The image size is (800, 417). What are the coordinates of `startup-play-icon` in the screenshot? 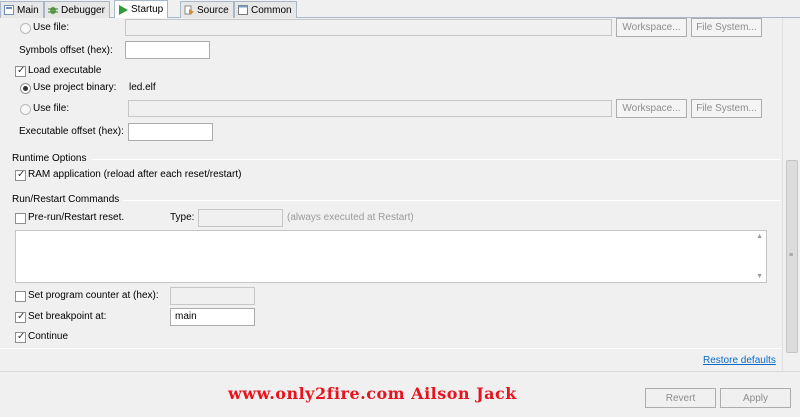 It's located at (123, 9).